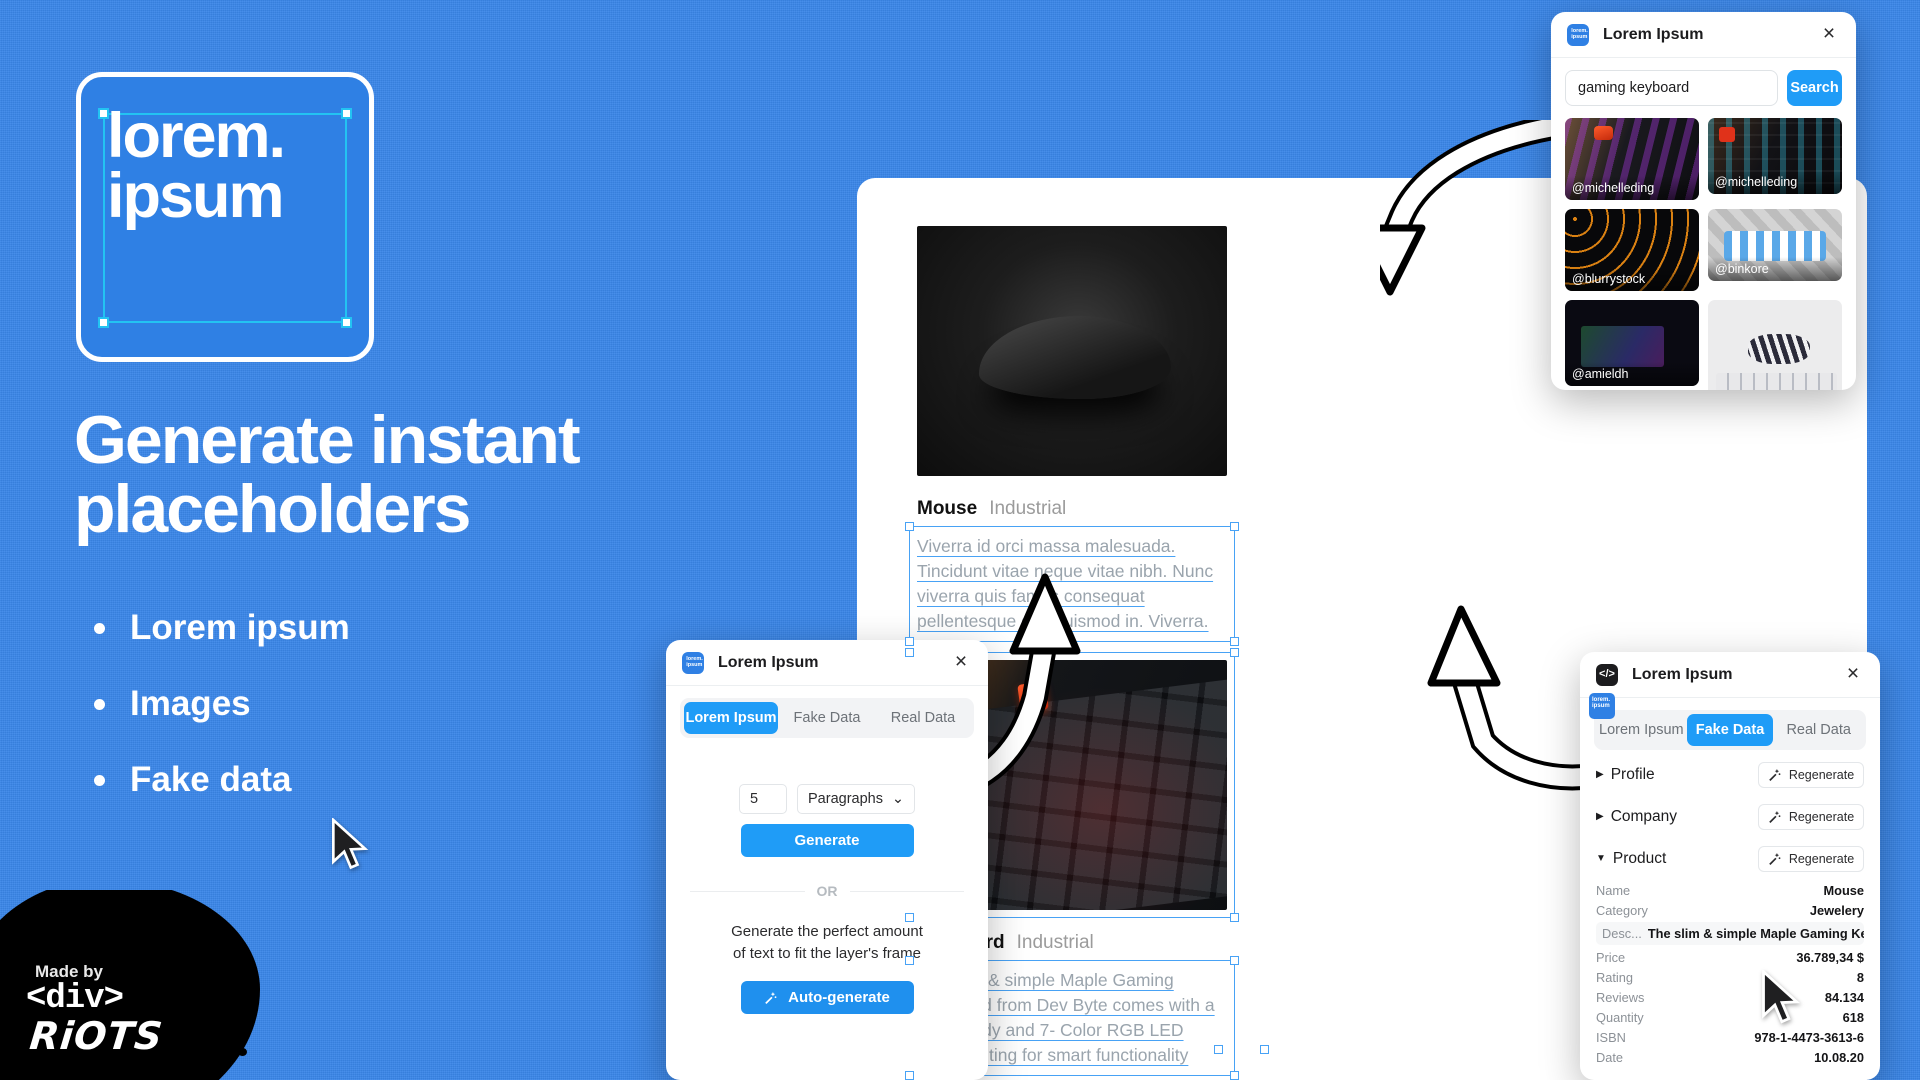 The image size is (1920, 1080). Describe the element at coordinates (763, 799) in the screenshot. I see `amount-input: 5` at that location.